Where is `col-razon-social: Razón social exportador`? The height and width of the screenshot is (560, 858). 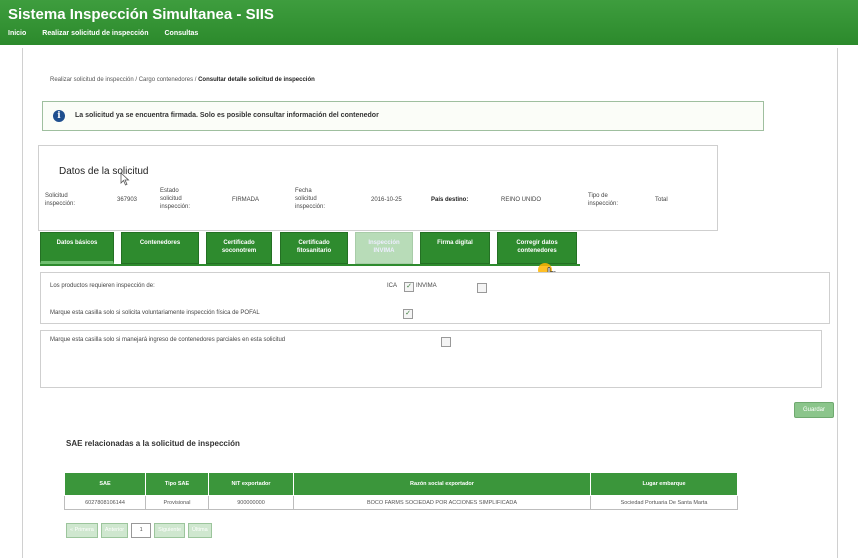
col-razon-social: Razón social exportador is located at coordinates (442, 484).